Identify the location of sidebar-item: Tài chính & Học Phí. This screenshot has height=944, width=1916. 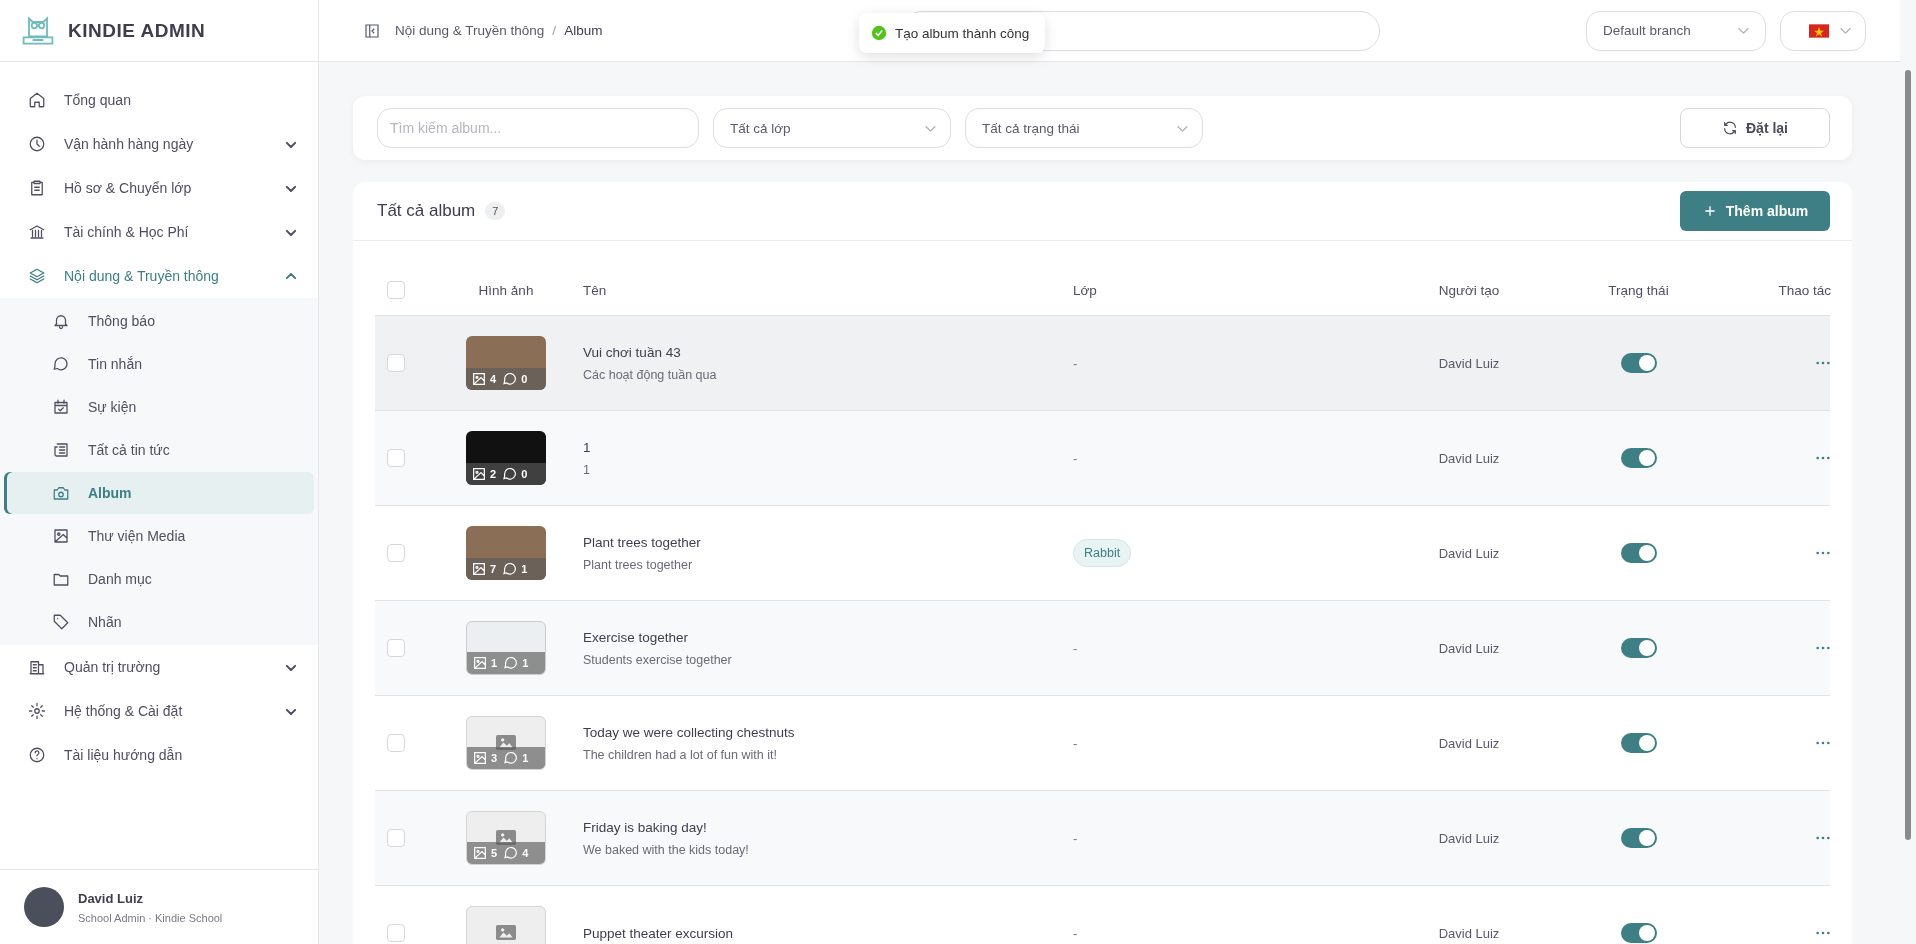
(159, 232).